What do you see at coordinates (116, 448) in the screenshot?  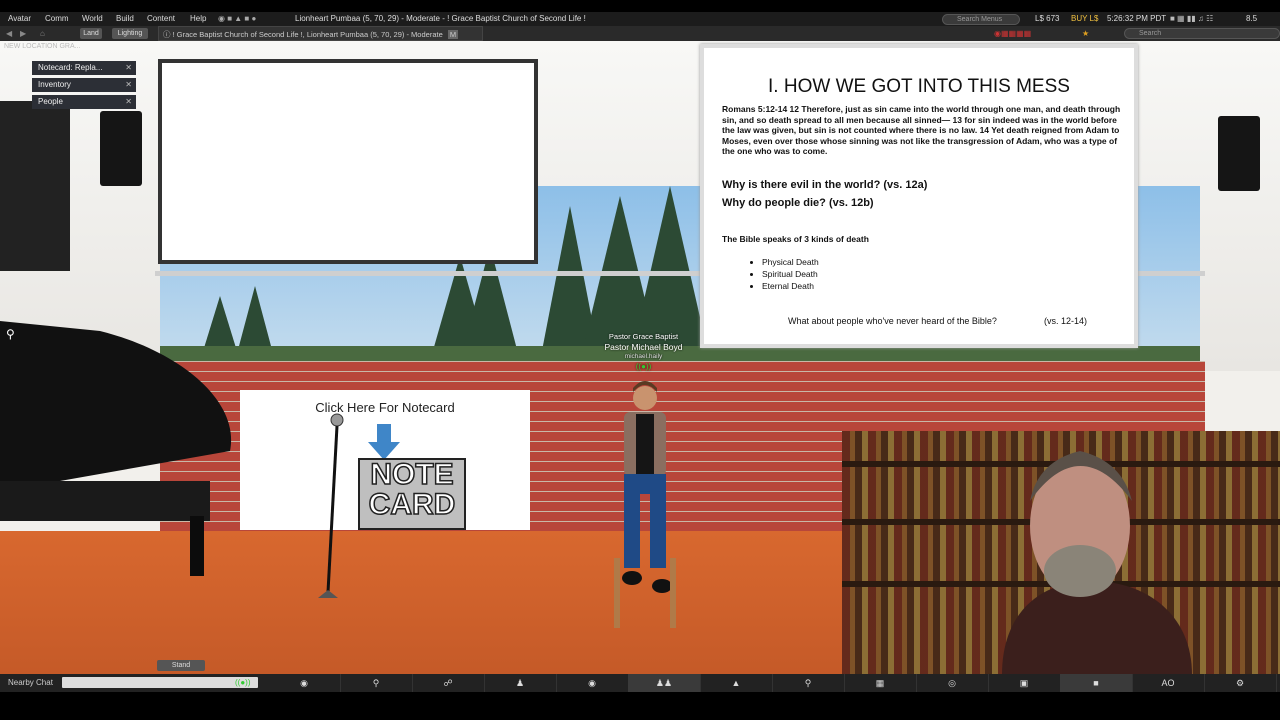 I see `grand-piano` at bounding box center [116, 448].